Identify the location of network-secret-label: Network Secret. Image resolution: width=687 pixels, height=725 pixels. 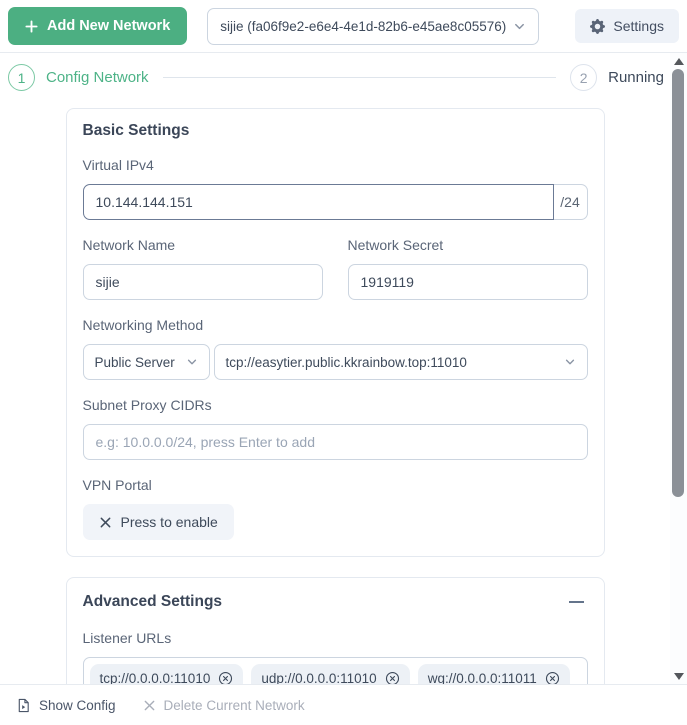
(395, 245).